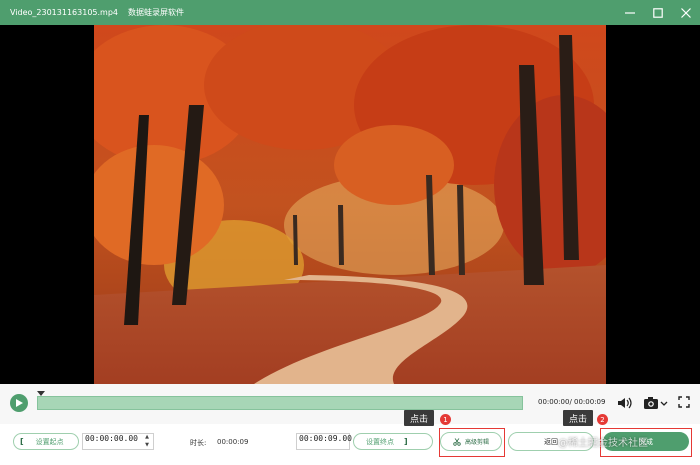 The height and width of the screenshot is (465, 700). I want to click on start-time-stepper: ▲ ▼, so click(147, 441).